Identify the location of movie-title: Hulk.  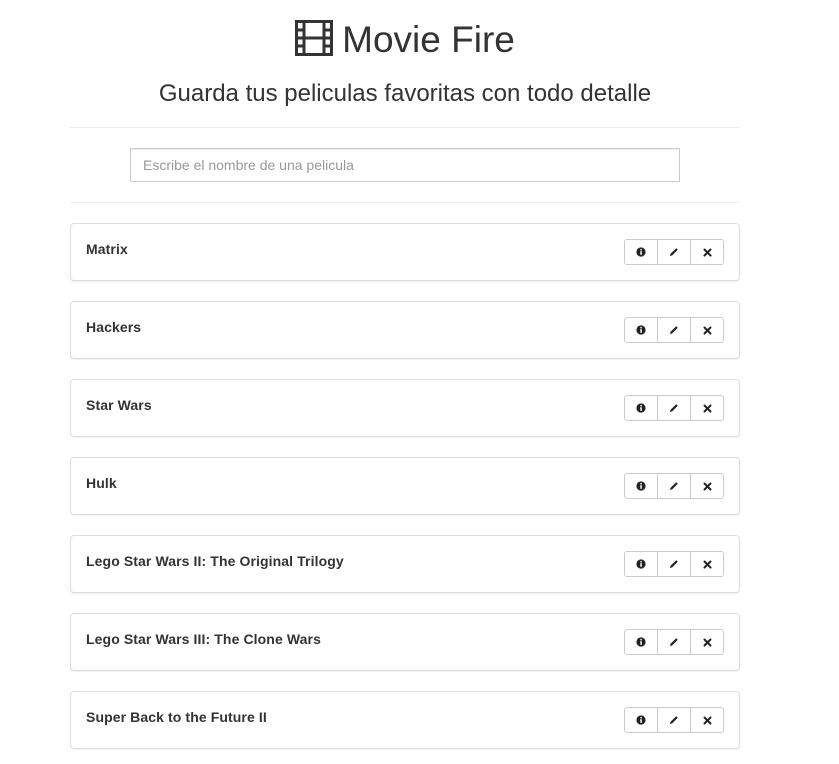
(101, 483).